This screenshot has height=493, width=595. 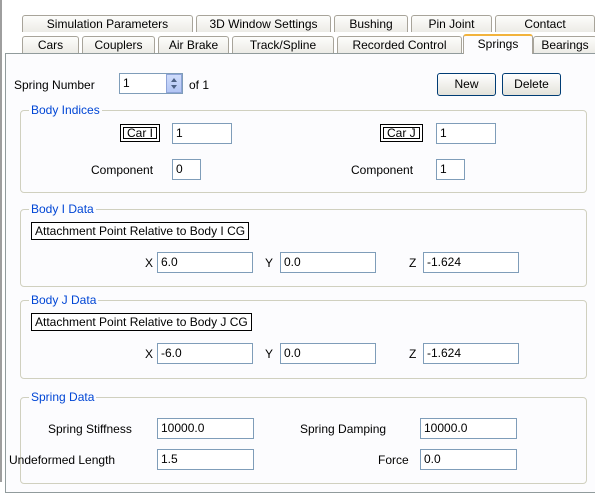 I want to click on tab-3d-window-settings: 3D Window Settings, so click(x=263, y=23).